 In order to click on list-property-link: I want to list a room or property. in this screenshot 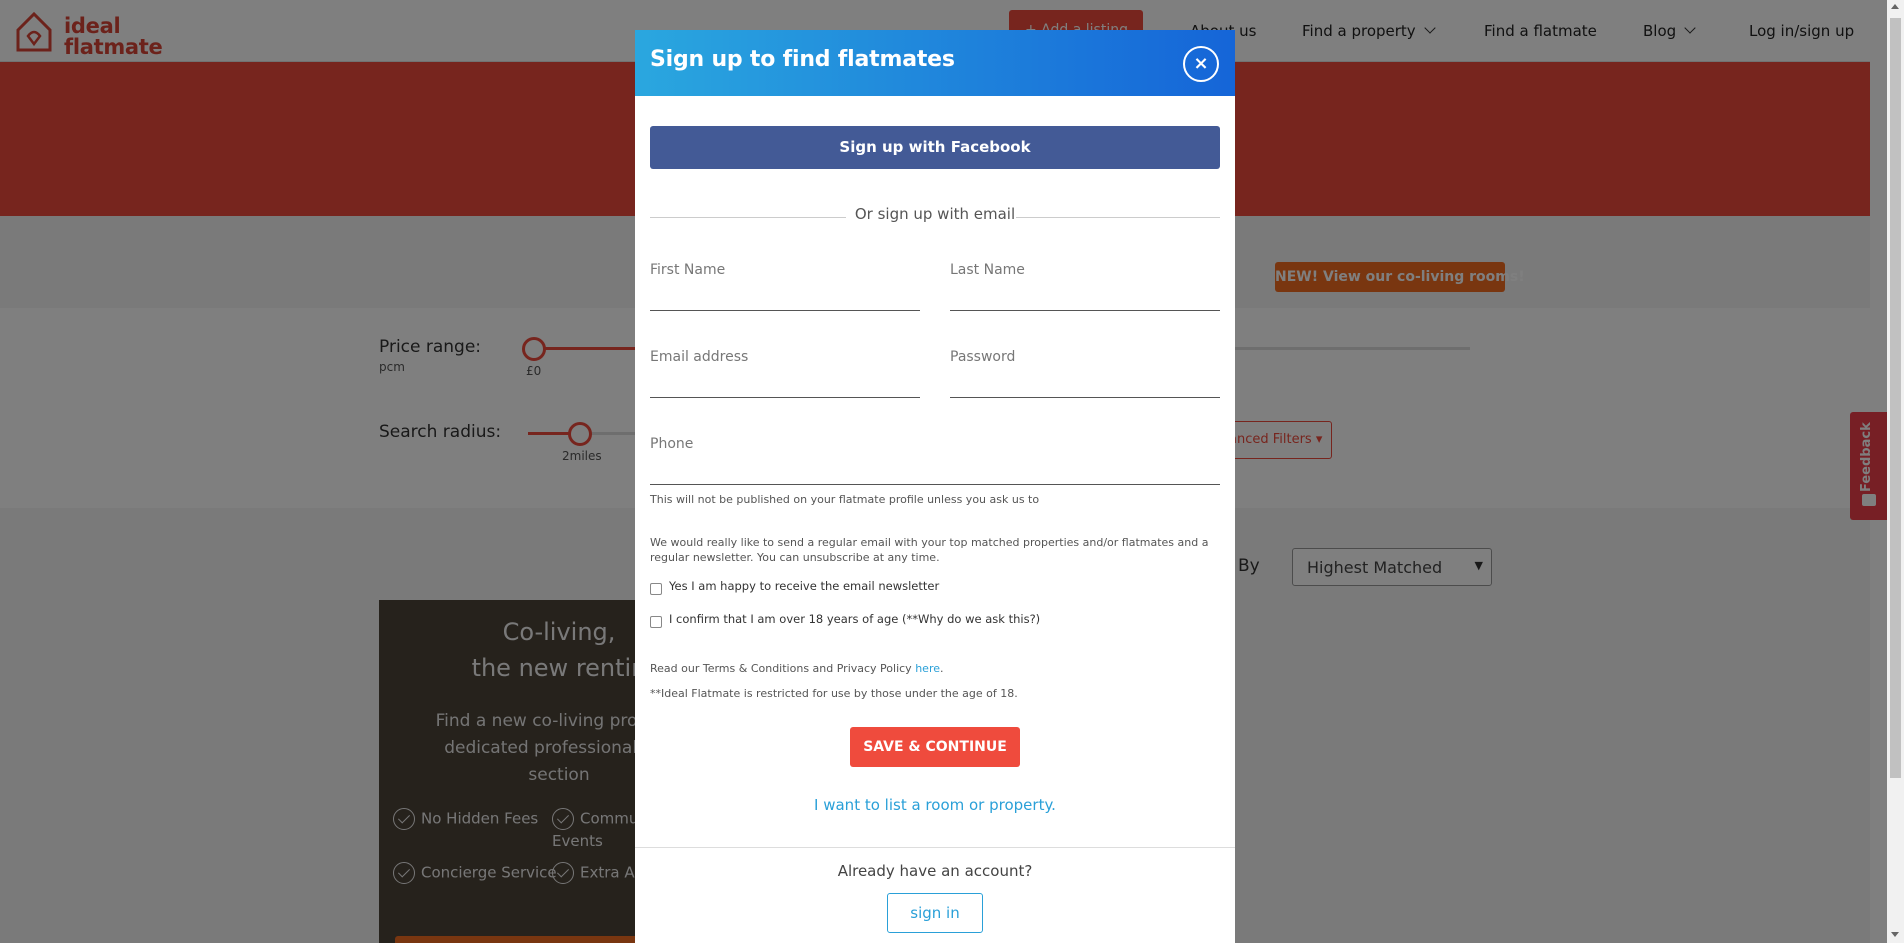, I will do `click(935, 805)`.